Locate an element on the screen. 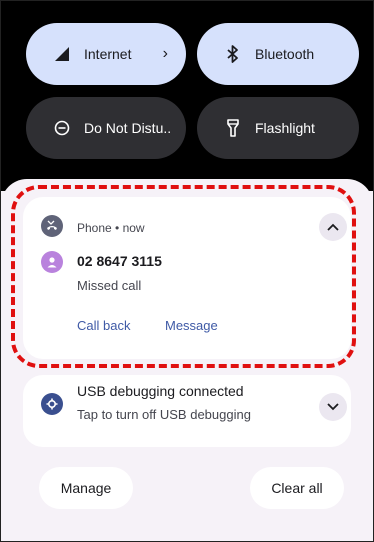 The image size is (374, 542). tile-do-not-disturb: Do Not Distu.. is located at coordinates (106, 128).